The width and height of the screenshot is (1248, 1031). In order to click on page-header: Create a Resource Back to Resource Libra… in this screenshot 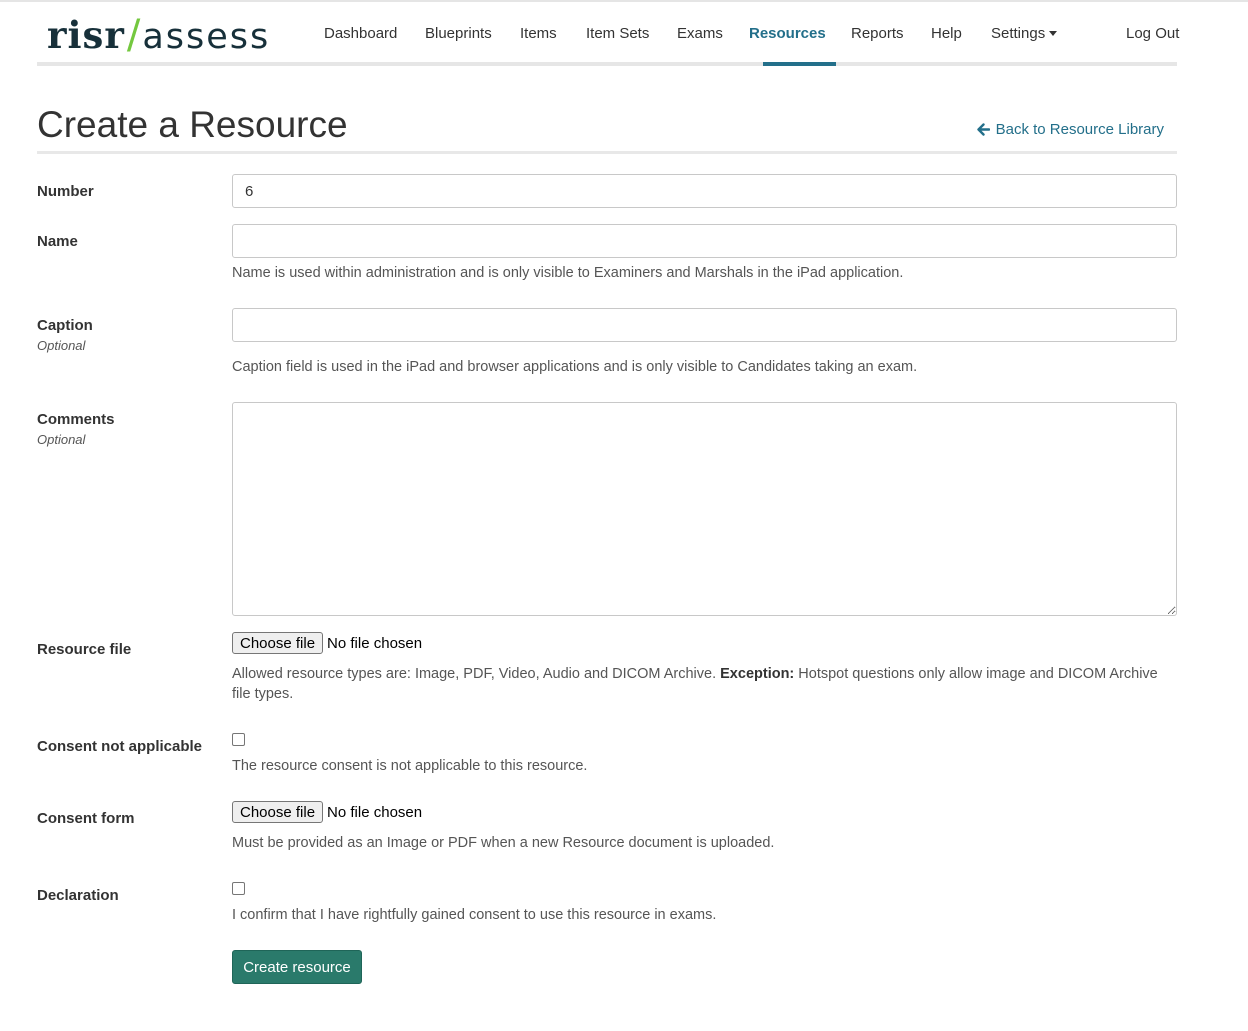, I will do `click(607, 127)`.